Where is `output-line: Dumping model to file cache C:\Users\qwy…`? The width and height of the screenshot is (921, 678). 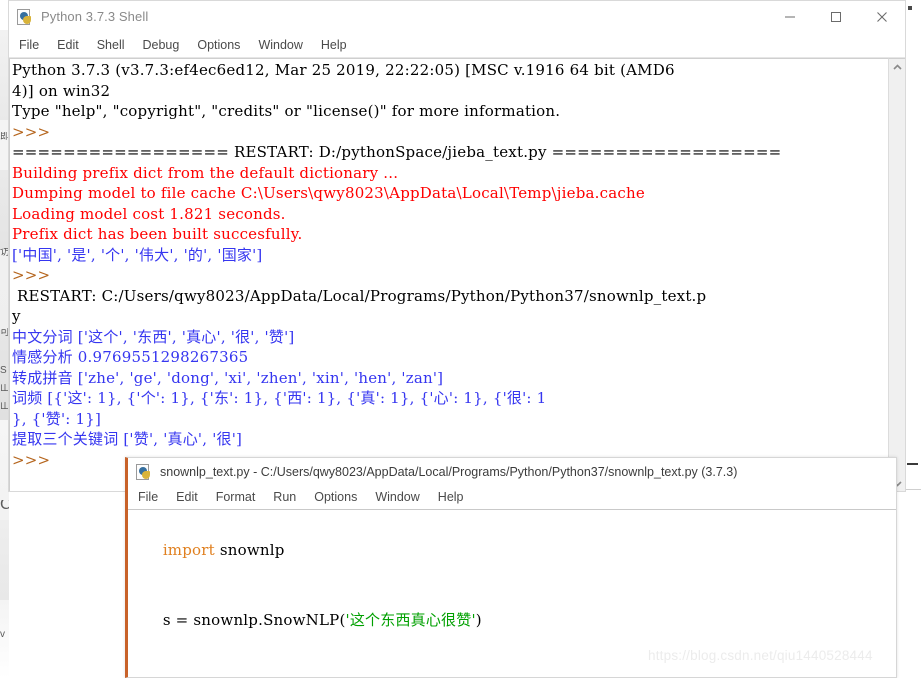
output-line: Dumping model to file cache C:\Users\qwy… is located at coordinates (328, 193).